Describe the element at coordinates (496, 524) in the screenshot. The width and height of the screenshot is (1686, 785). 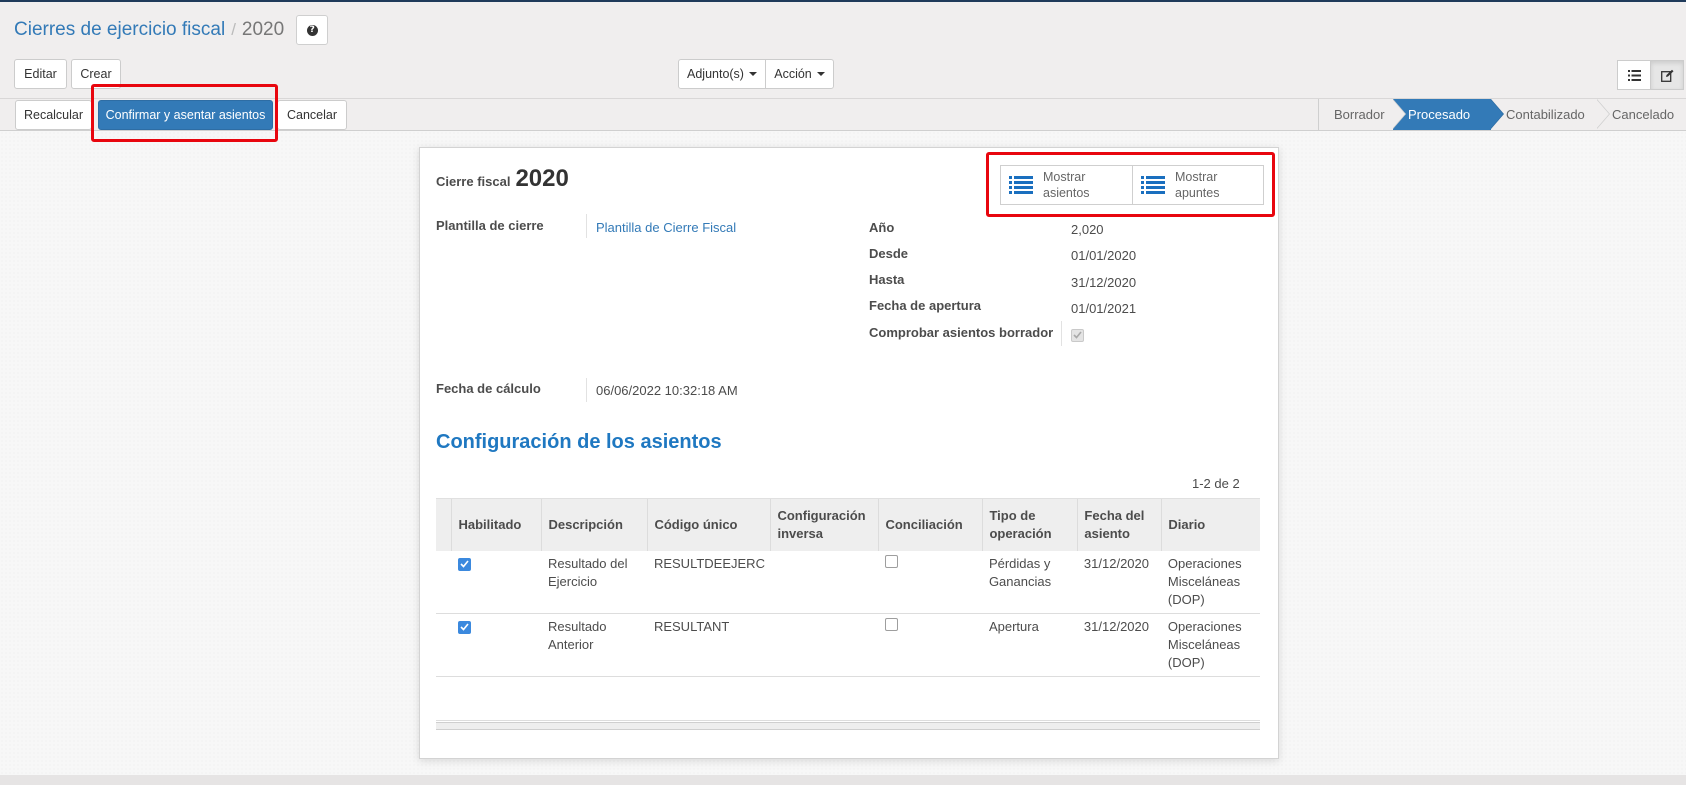
I see `column-header-enabled: Habilitado` at that location.